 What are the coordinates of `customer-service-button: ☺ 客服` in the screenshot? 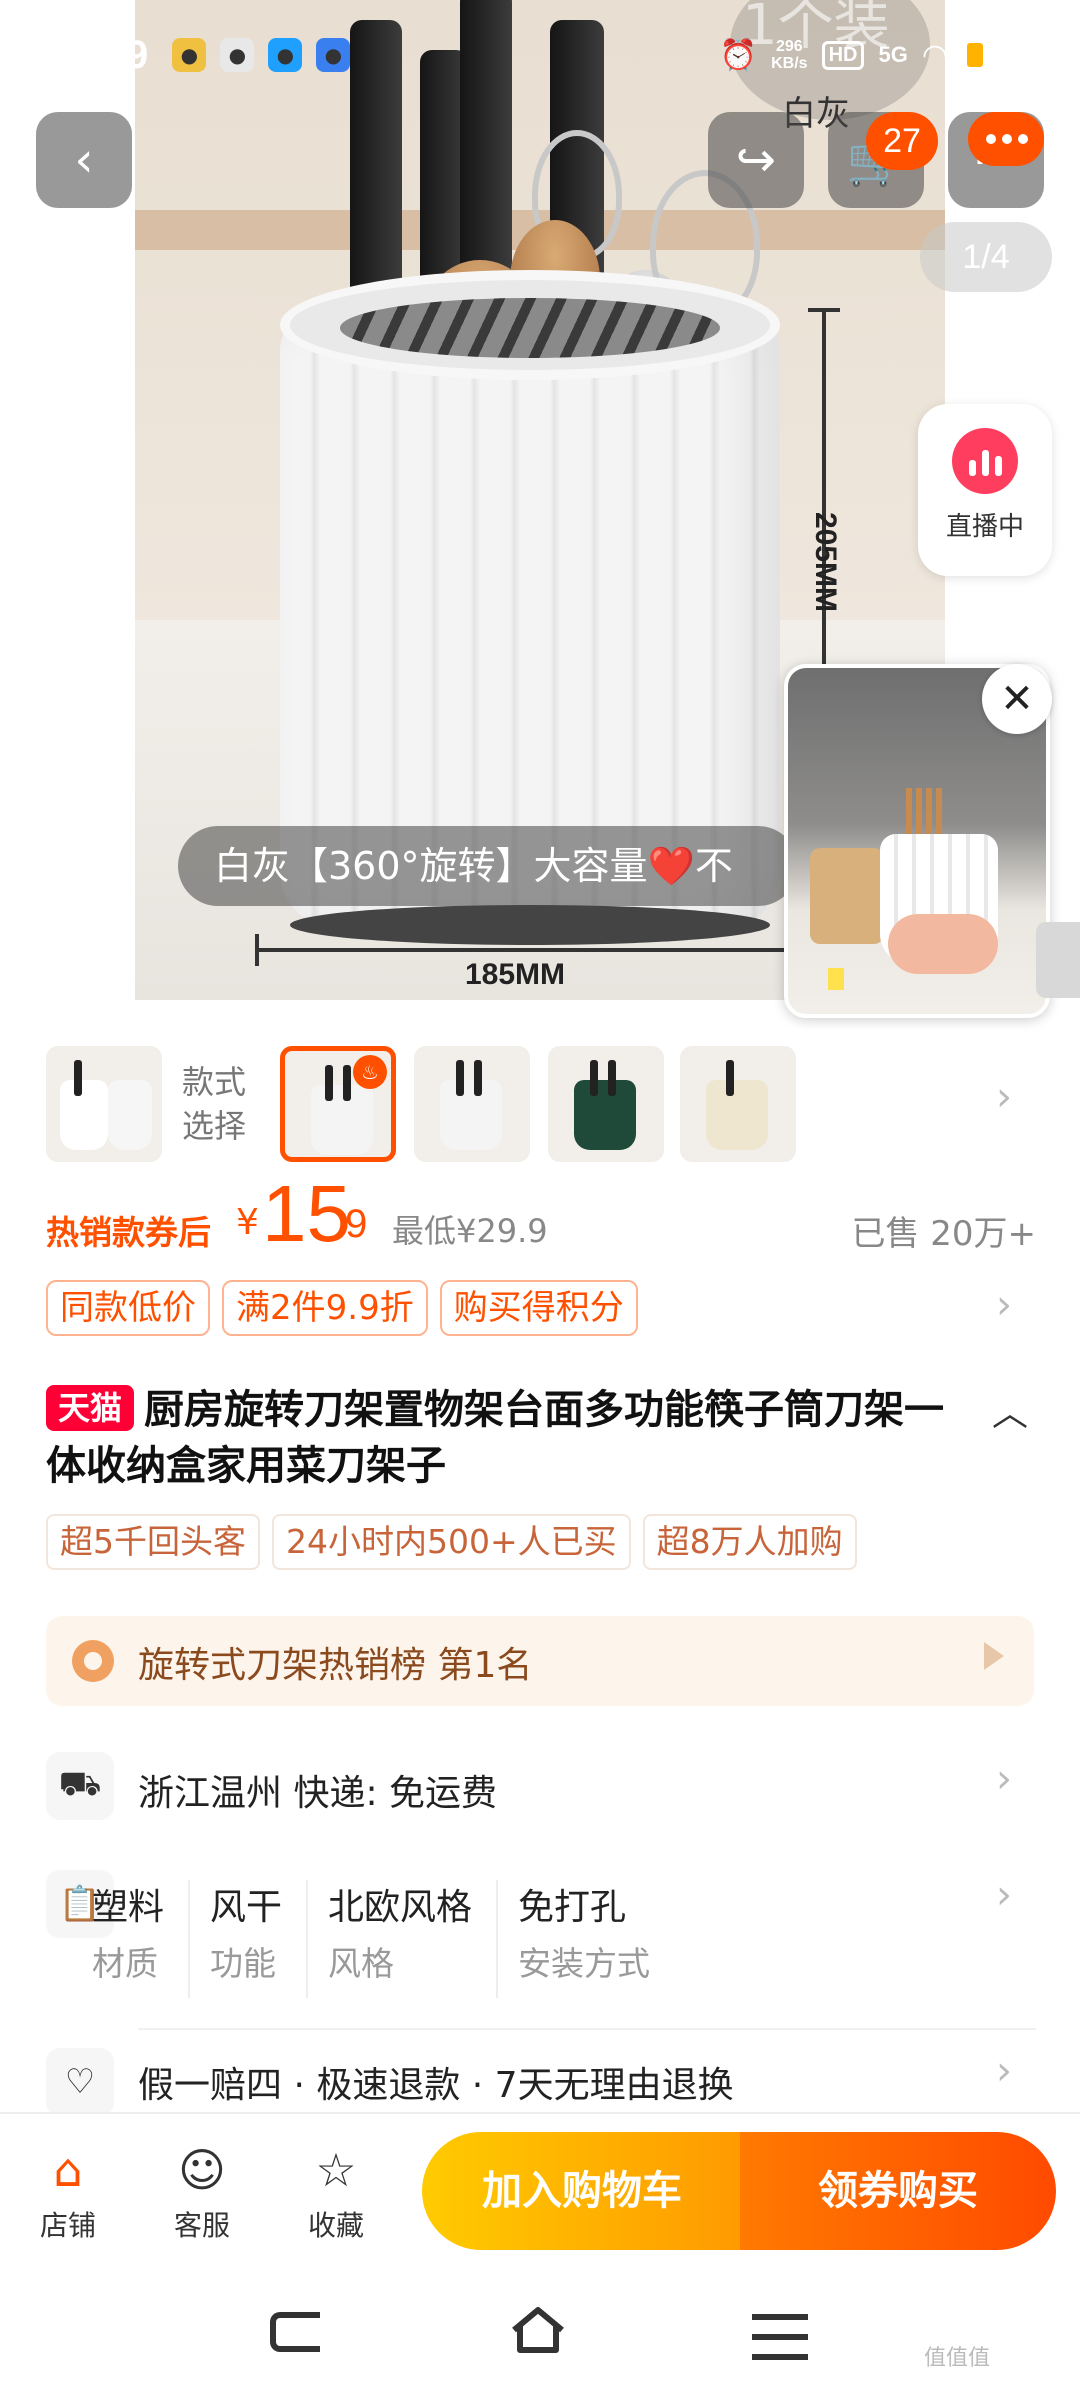 It's located at (202, 2193).